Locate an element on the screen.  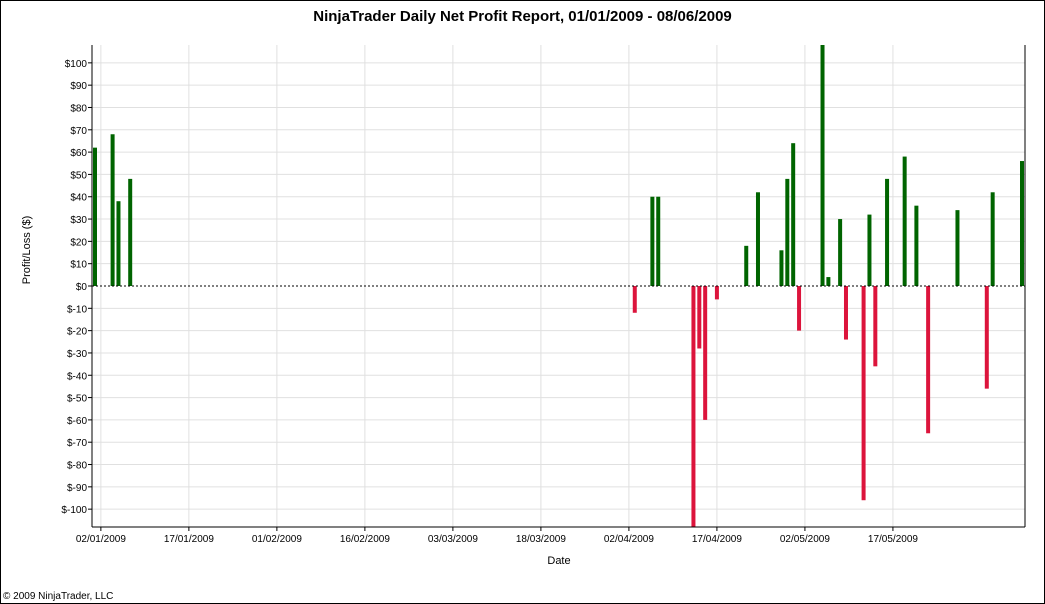
y-tick-label: $90 is located at coordinates (78, 86).